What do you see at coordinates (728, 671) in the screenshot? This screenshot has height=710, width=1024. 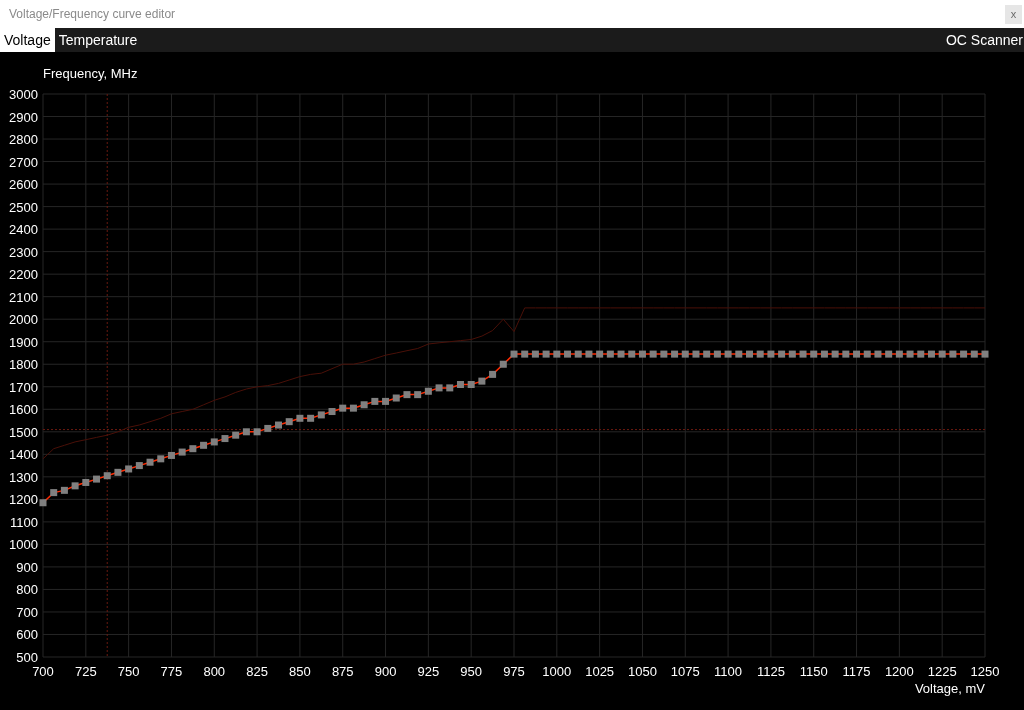 I see `x-axis-label: 1100` at bounding box center [728, 671].